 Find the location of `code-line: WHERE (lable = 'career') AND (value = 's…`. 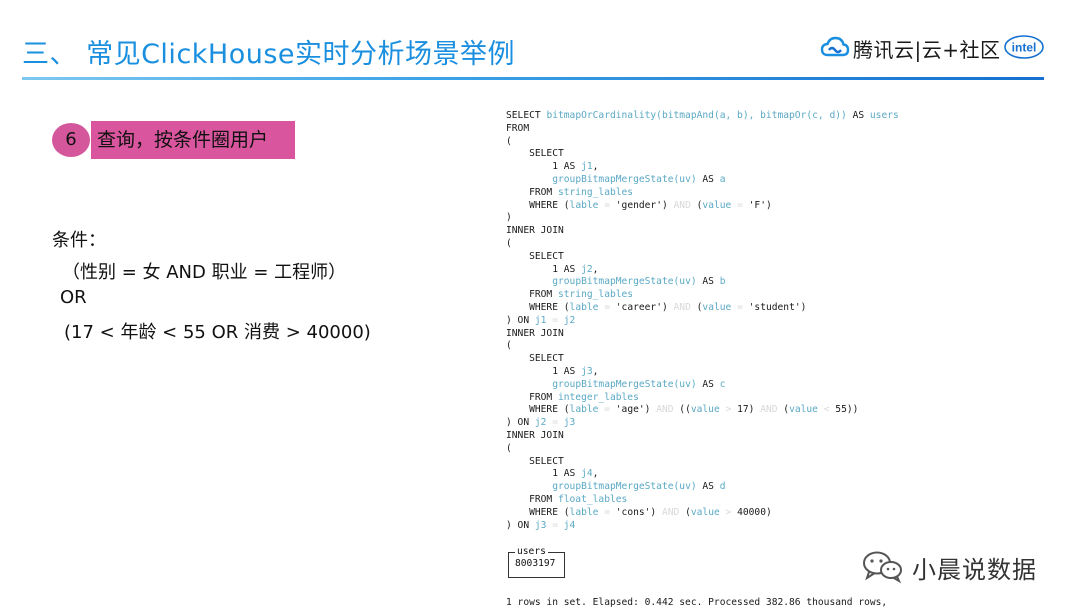

code-line: WHERE (lable = 'career') AND (value = 's… is located at coordinates (702, 308).